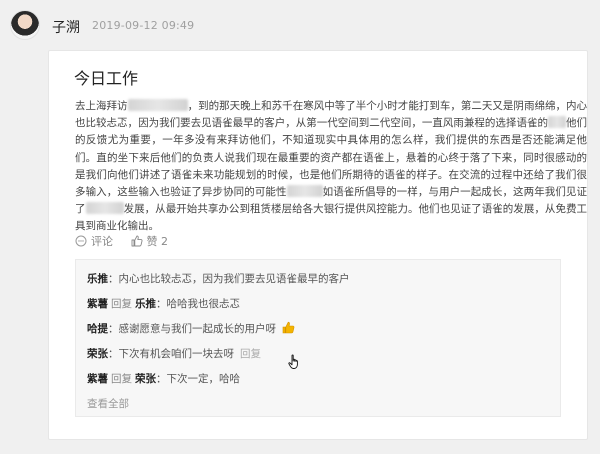 The height and width of the screenshot is (454, 600). What do you see at coordinates (234, 279) in the screenshot?
I see `comment-text: 内心也比较忐忑，因为我们要去见语雀最早的客户` at bounding box center [234, 279].